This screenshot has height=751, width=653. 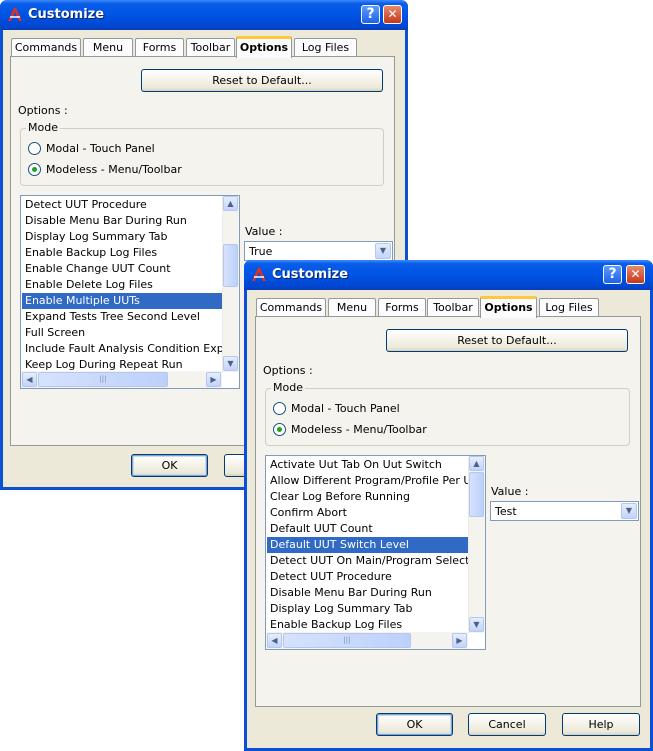 I want to click on list-item: Enable Change UUT Count, so click(x=122, y=269).